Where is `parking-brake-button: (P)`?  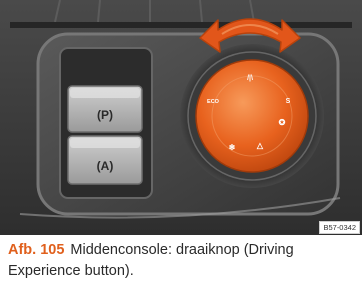 parking-brake-button: (P) is located at coordinates (105, 109).